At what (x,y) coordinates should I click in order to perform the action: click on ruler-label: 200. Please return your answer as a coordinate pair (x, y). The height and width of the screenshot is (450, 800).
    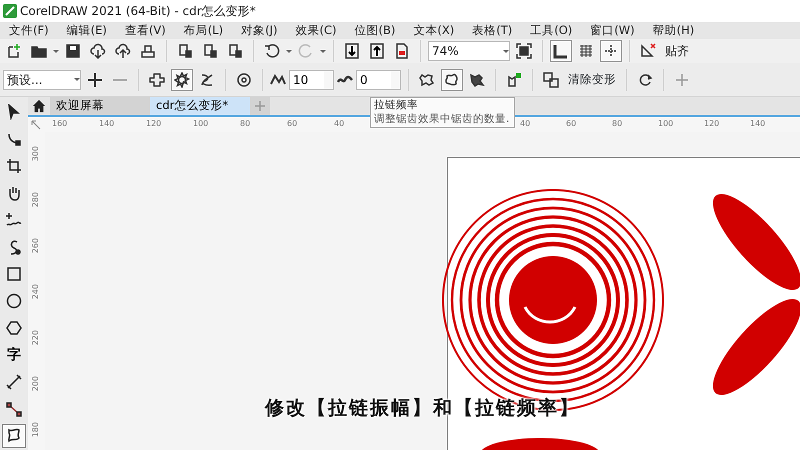
    Looking at the image, I should click on (35, 384).